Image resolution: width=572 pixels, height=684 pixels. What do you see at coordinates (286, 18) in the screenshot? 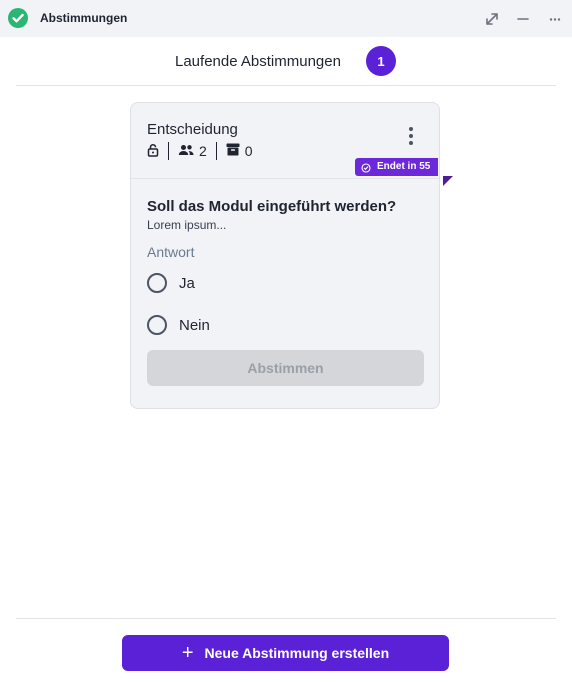
I see `window-titlebar: Abstimmungen` at bounding box center [286, 18].